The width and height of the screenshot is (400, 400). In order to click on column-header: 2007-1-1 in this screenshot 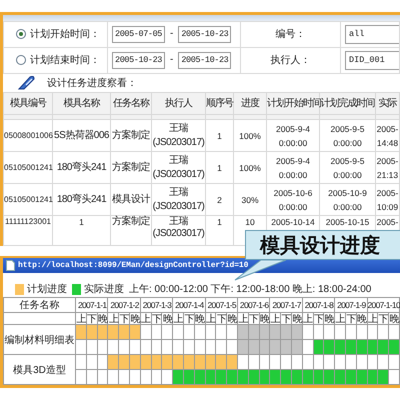, I will do `click(92, 305)`.